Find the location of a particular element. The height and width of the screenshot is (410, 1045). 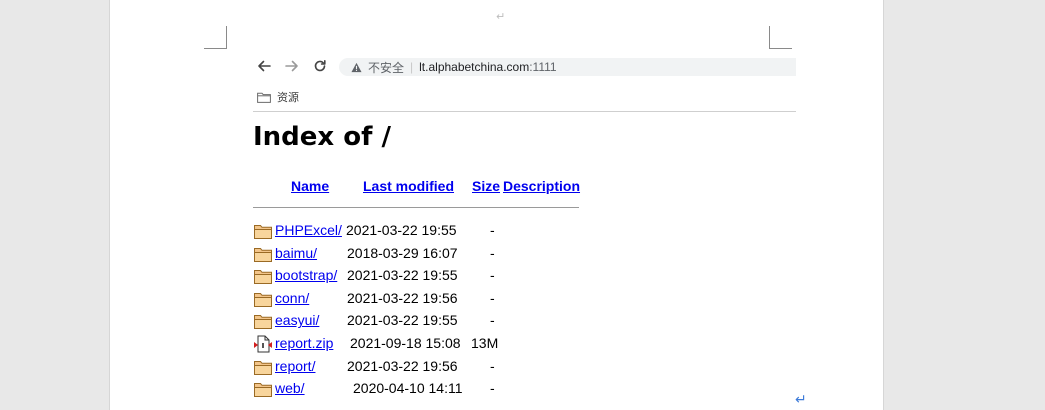

table-row: bootstrap/ 2021-03-22 19:55 - is located at coordinates (418, 276).